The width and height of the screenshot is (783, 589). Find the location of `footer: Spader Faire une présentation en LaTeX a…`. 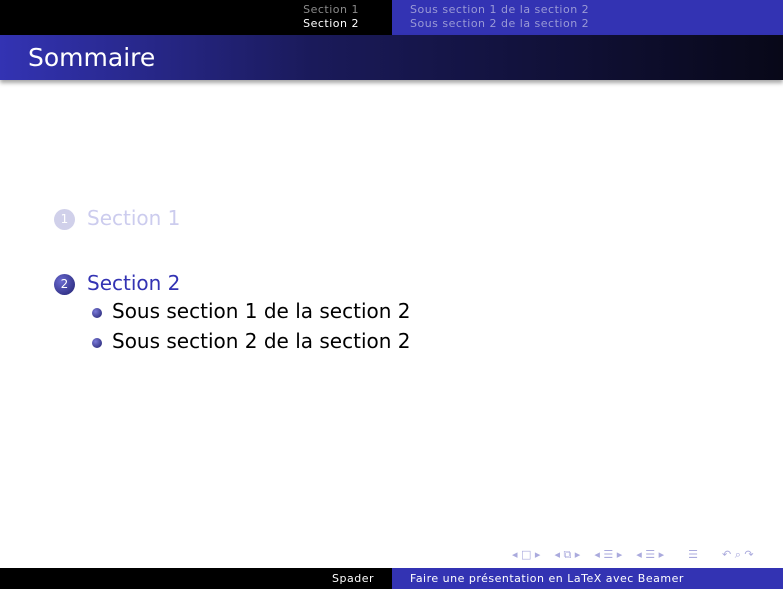

footer: Spader Faire une présentation en LaTeX a… is located at coordinates (391, 578).